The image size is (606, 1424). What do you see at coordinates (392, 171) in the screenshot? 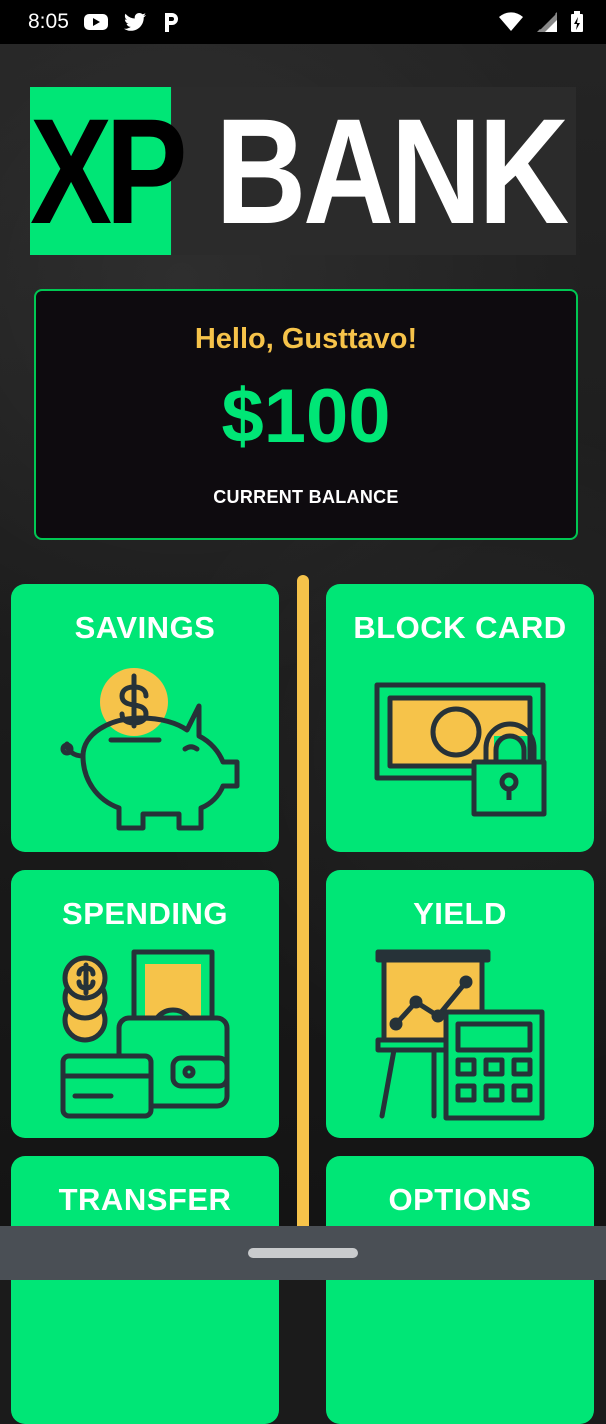
I see `logo-bank-text: BANK` at bounding box center [392, 171].